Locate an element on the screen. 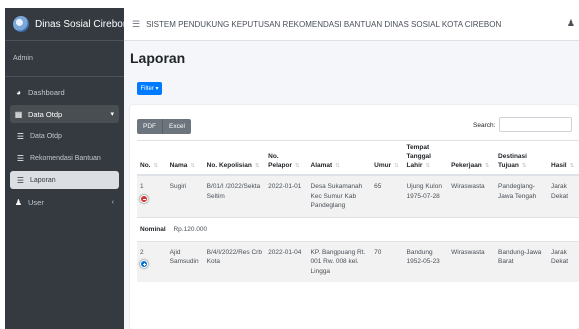 The image size is (579, 329). child-row-details: Nominal Rp.120.000 is located at coordinates (358, 229).